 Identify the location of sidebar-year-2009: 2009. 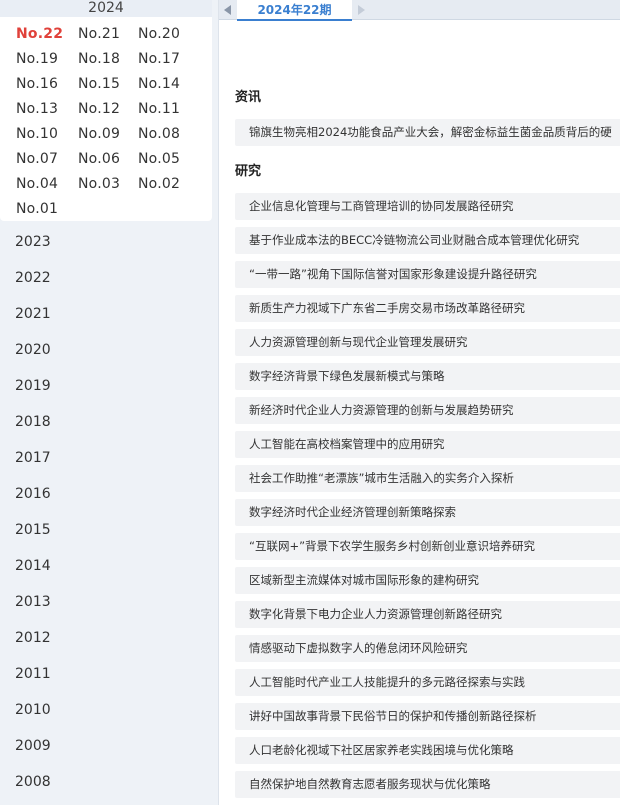
(33, 746).